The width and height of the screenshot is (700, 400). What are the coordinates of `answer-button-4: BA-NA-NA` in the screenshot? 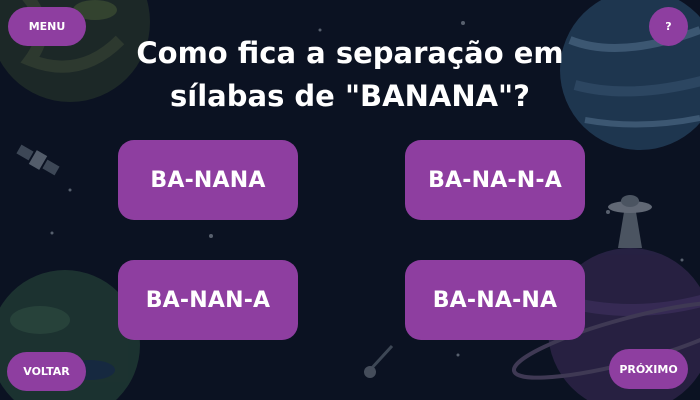 It's located at (495, 300).